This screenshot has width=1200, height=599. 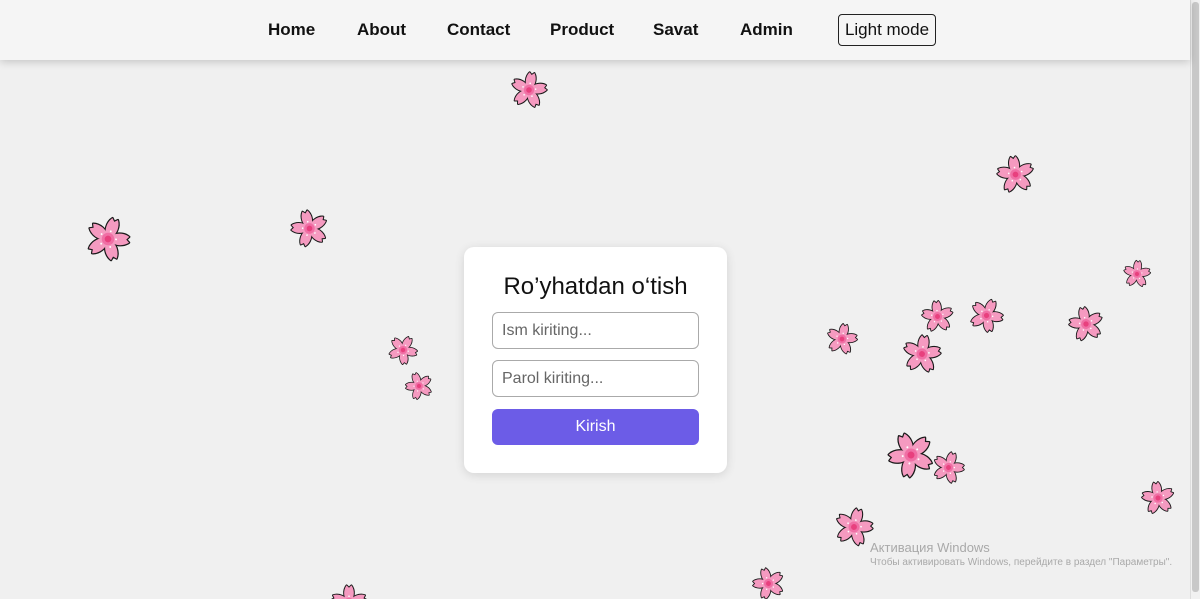 I want to click on page-scrollbar, so click(x=1195, y=299).